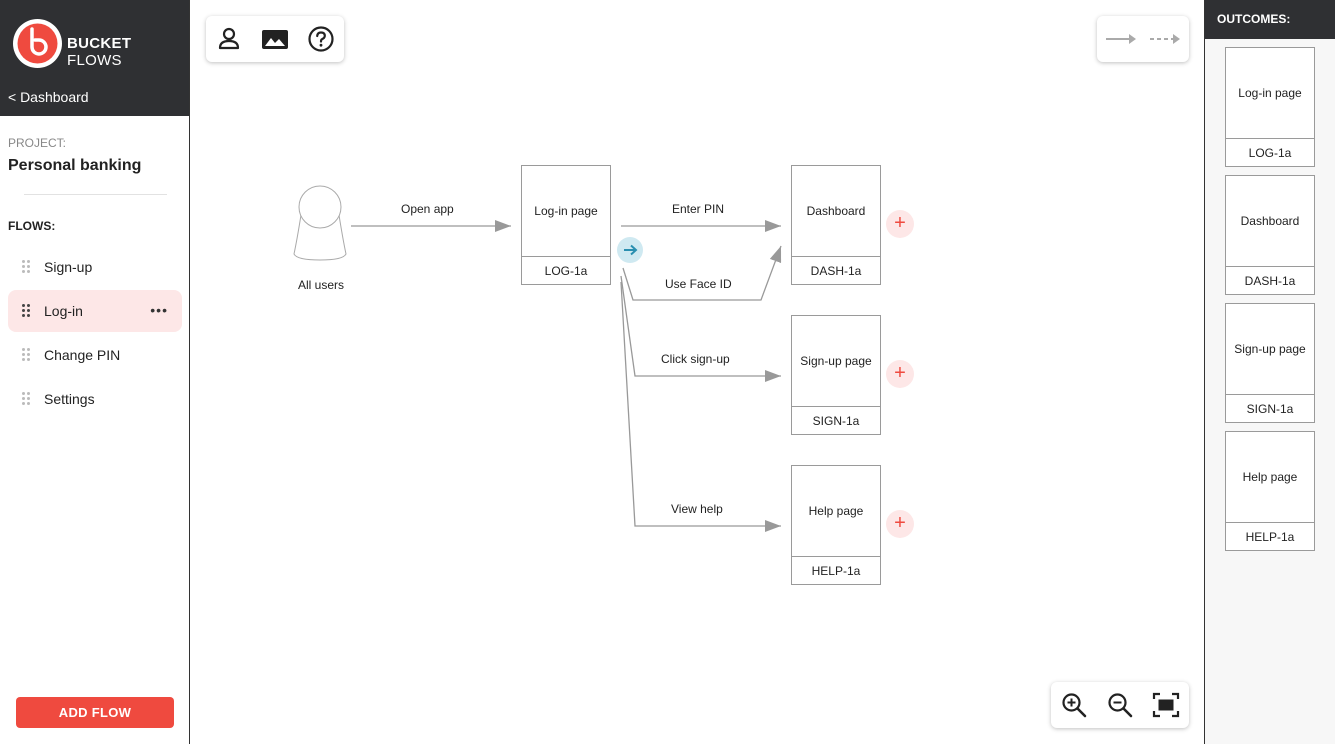  I want to click on fit-screen-icon, so click(1166, 705).